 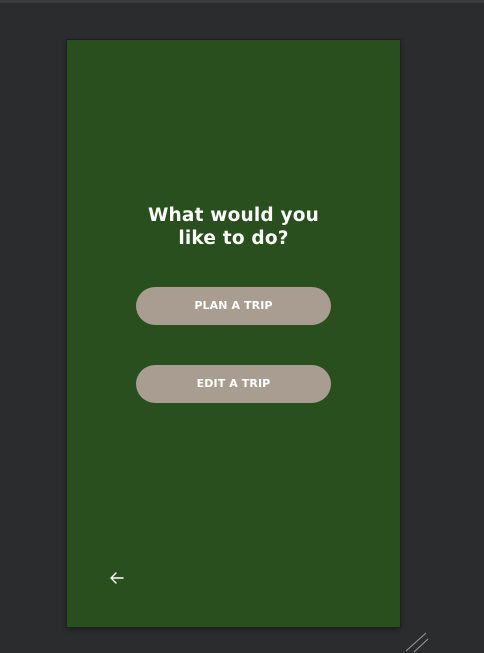 I want to click on resize-grip-icon, so click(x=415, y=641).